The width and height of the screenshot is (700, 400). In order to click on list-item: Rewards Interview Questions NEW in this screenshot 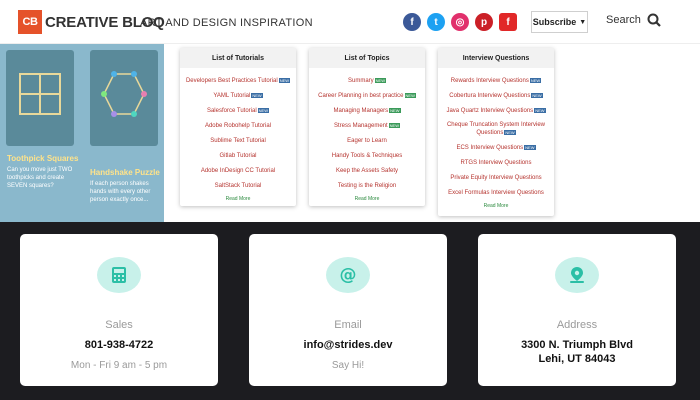, I will do `click(496, 81)`.